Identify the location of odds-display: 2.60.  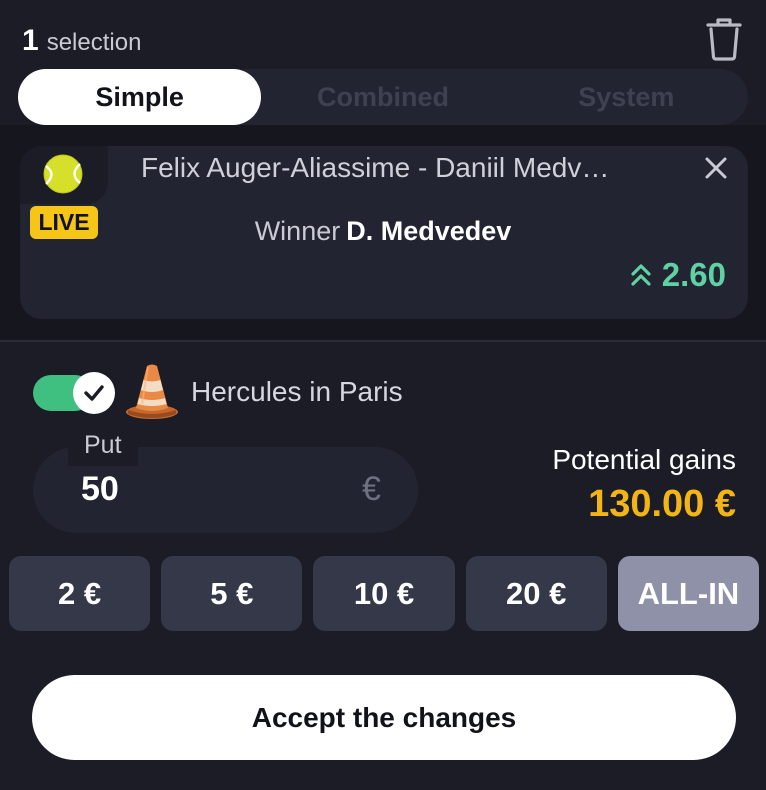
(678, 275).